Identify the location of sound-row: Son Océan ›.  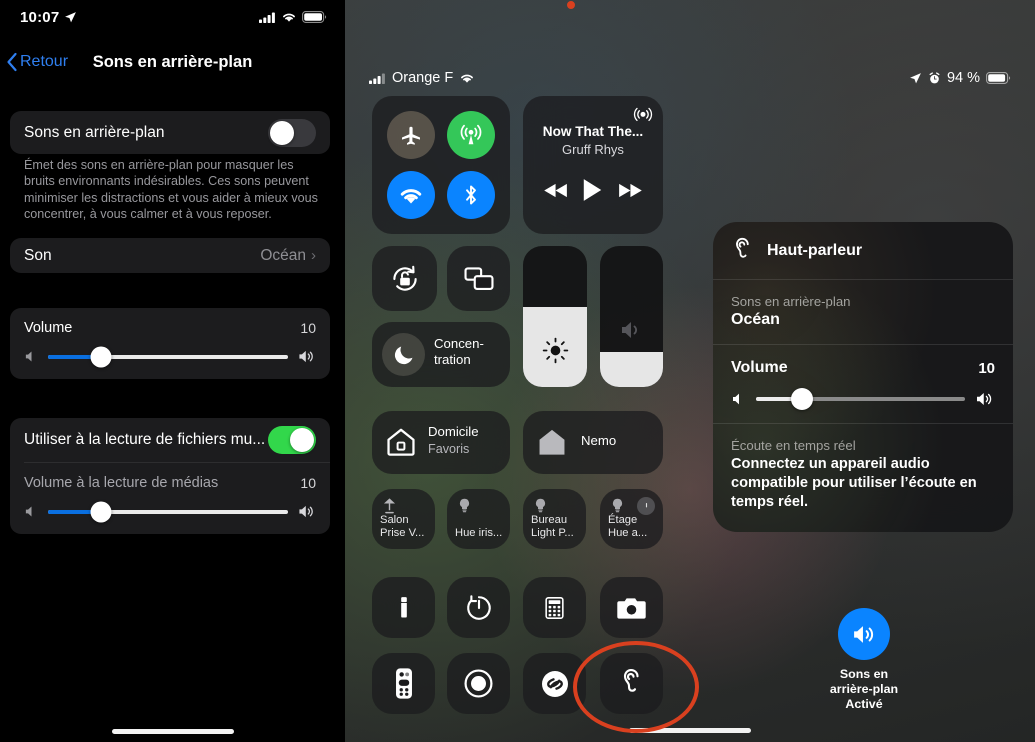
(170, 255).